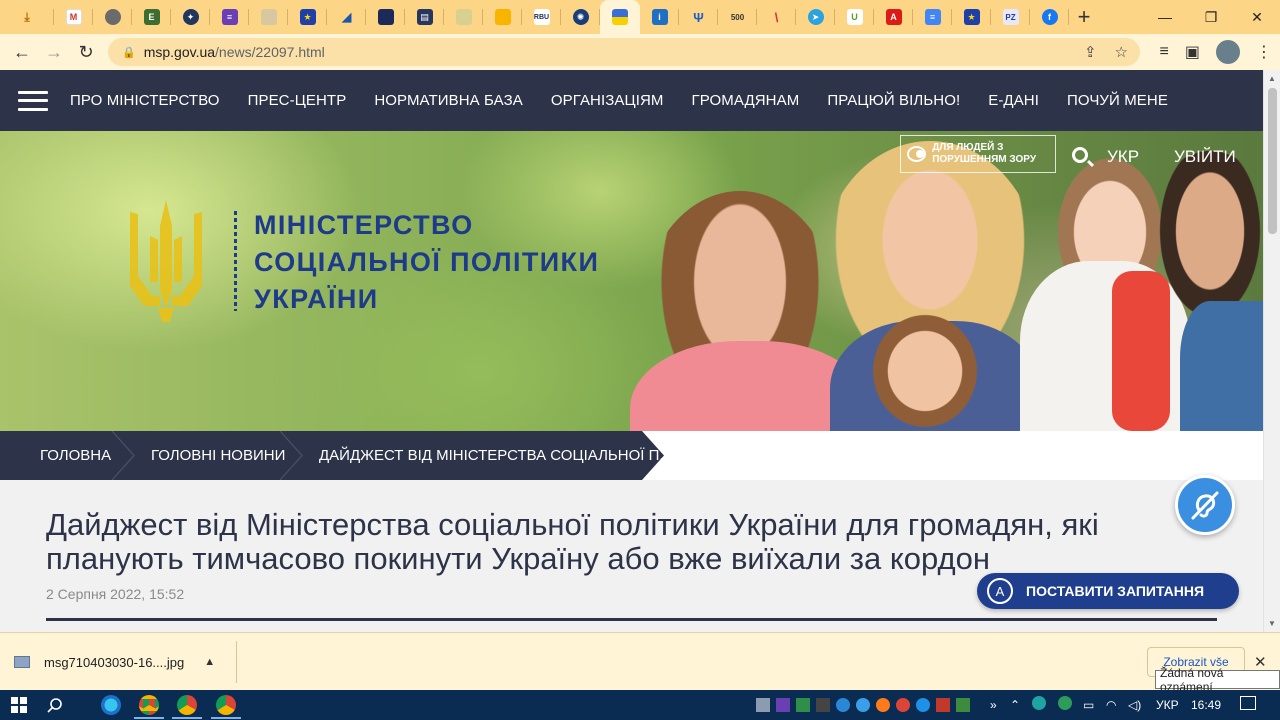 The height and width of the screenshot is (720, 1280). Describe the element at coordinates (1205, 157) in the screenshot. I see `login-link: УВІЙТИ` at that location.